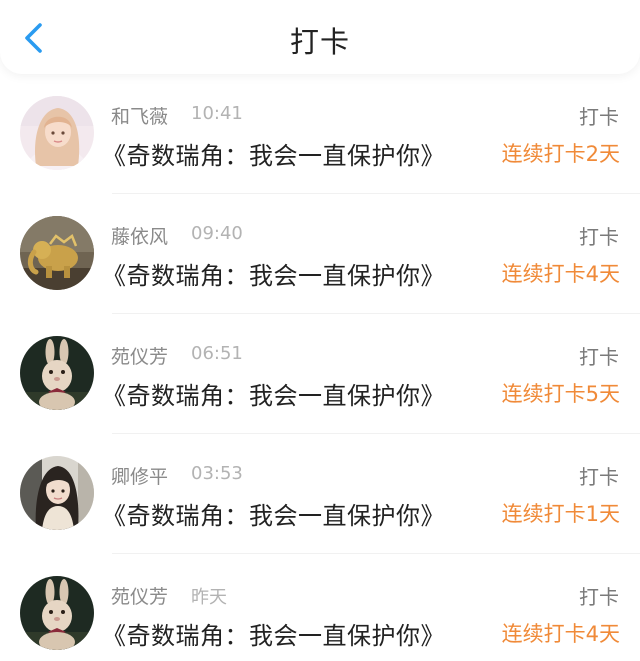 The width and height of the screenshot is (640, 661). I want to click on user-name: 藤依风, so click(140, 237).